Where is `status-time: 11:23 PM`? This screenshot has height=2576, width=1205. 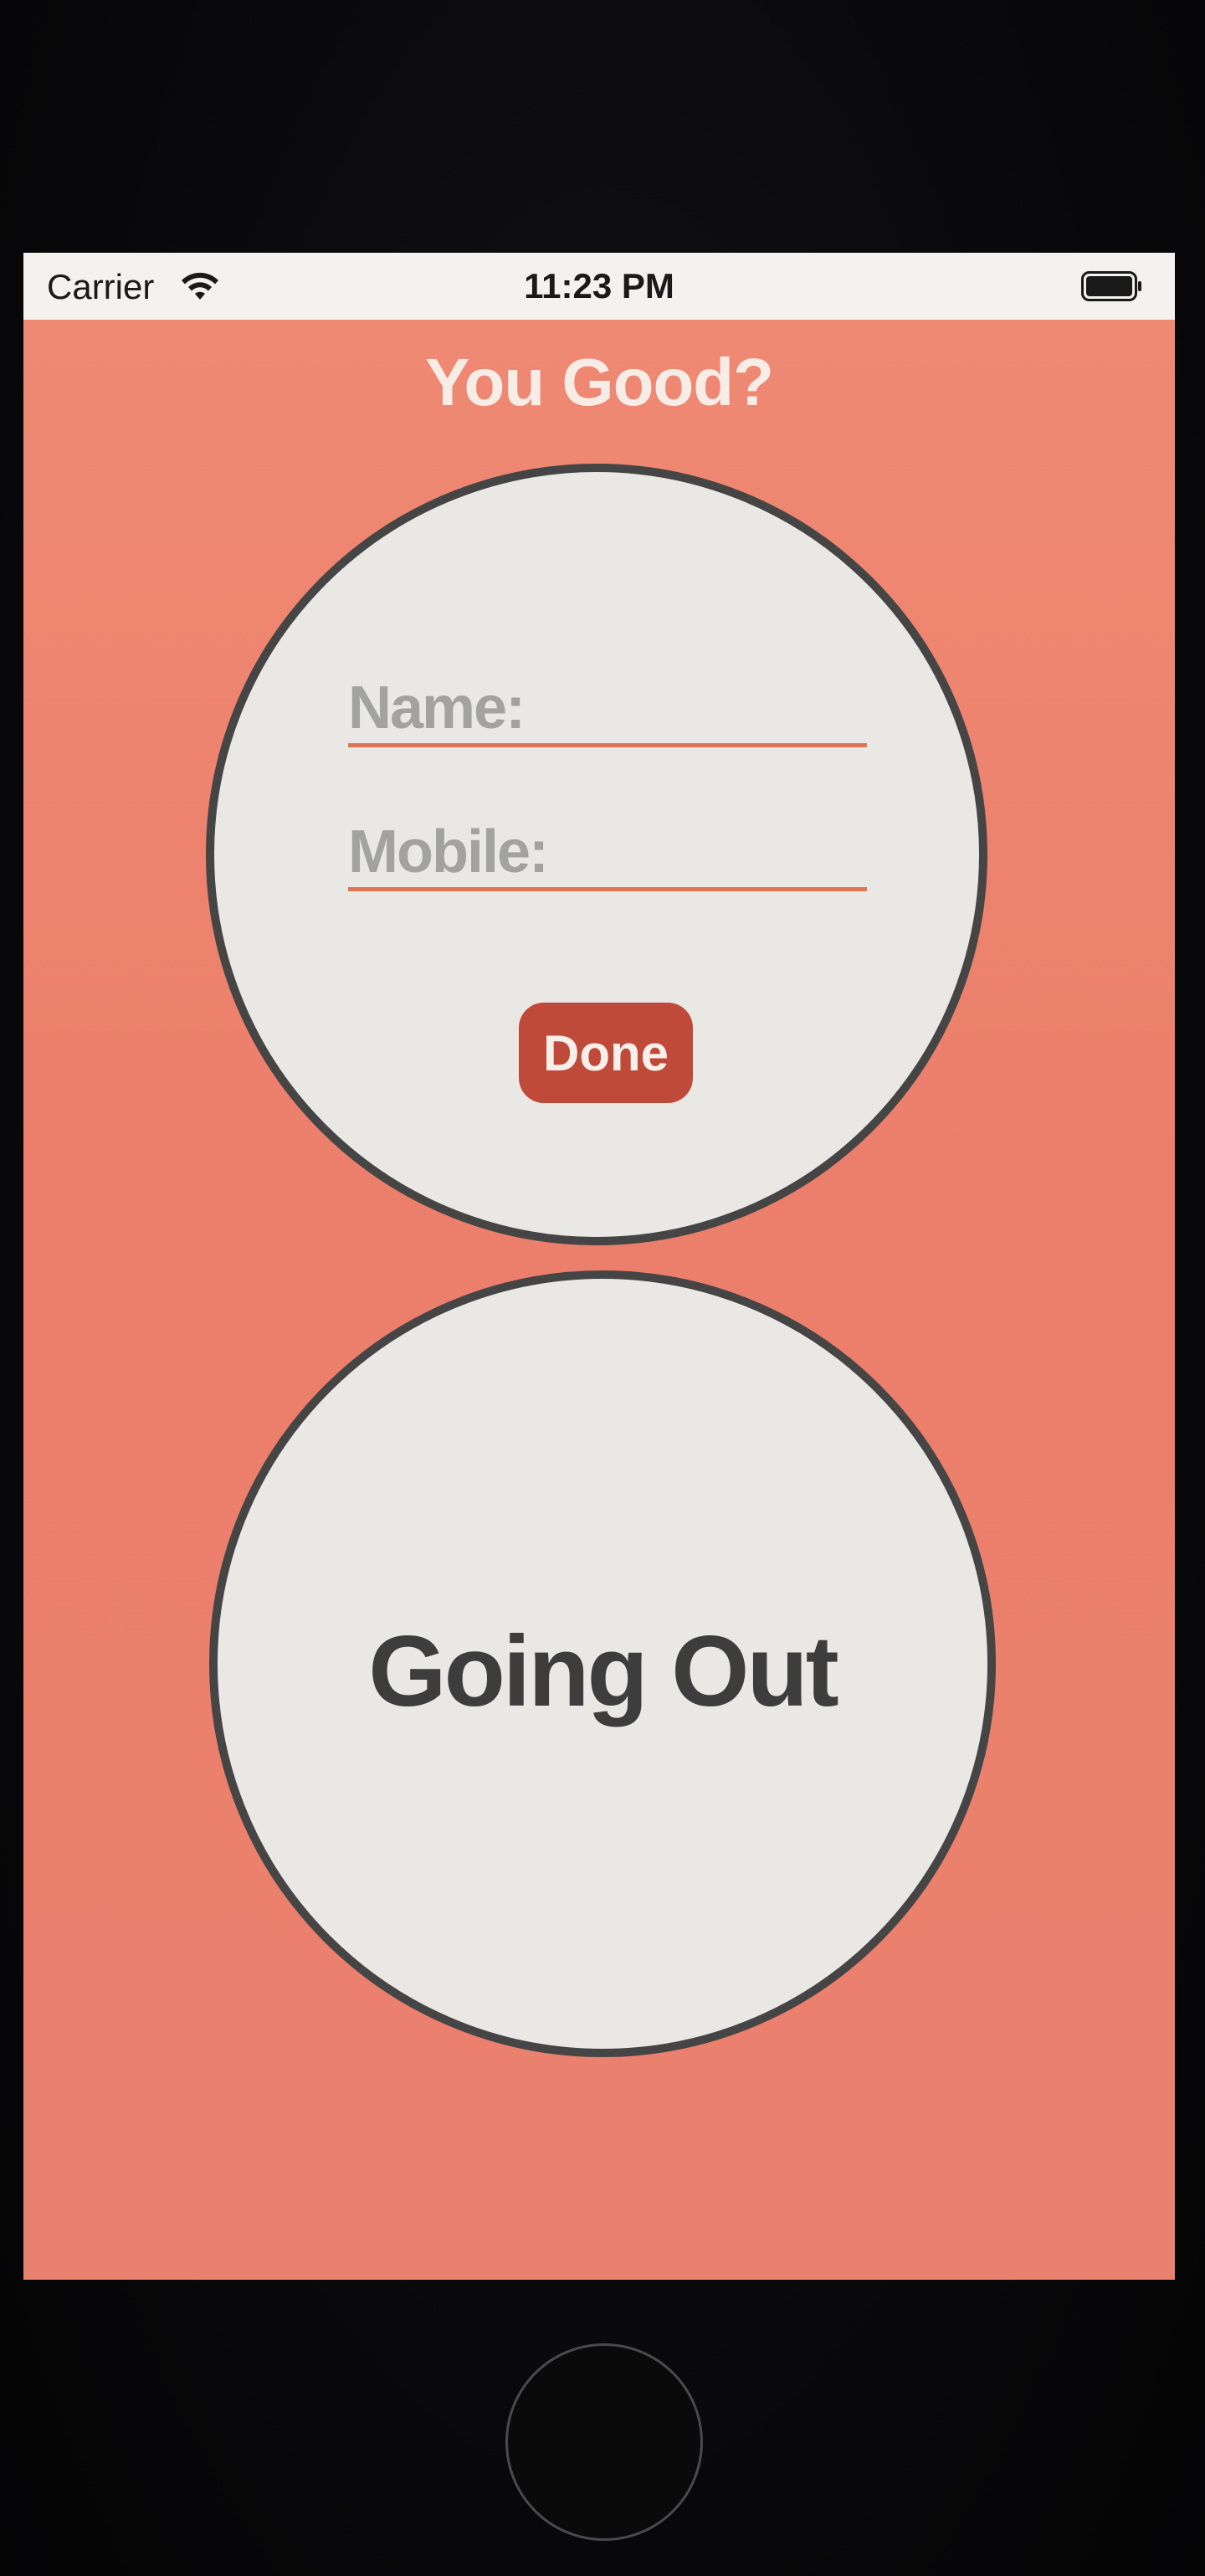 status-time: 11:23 PM is located at coordinates (599, 285).